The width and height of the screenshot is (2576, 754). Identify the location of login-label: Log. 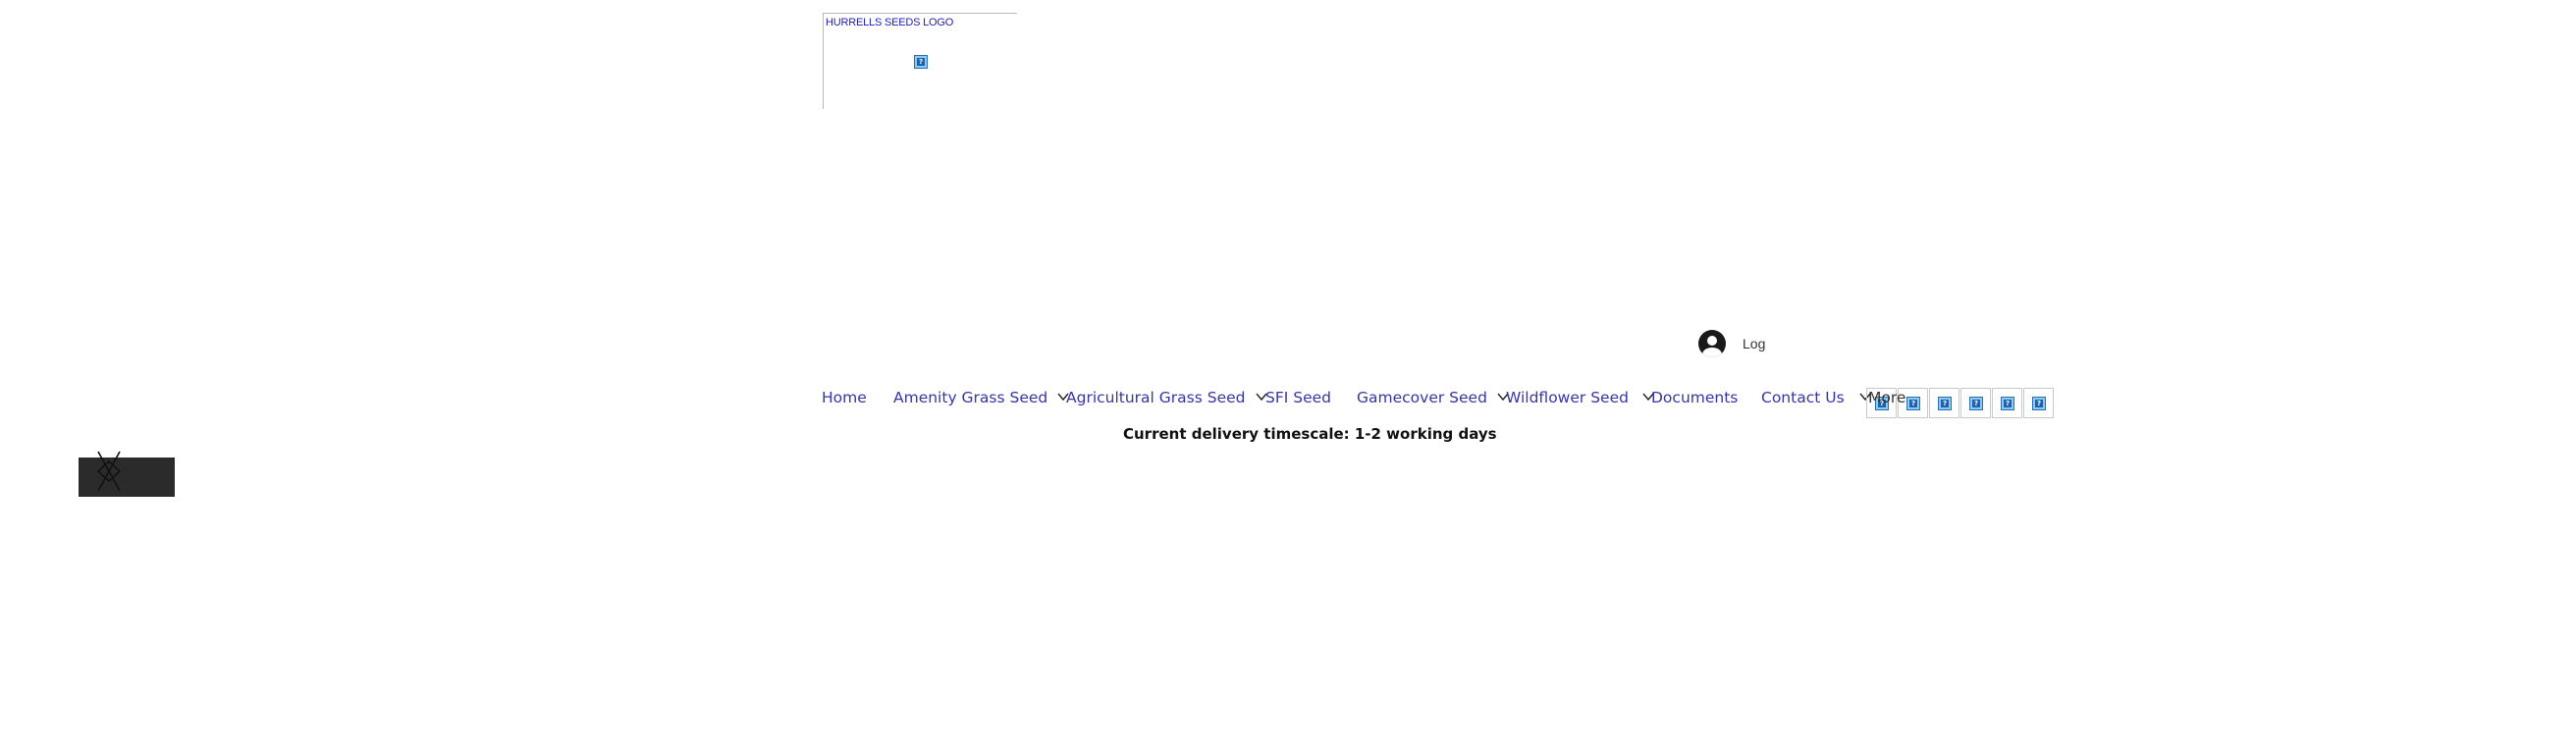
(1754, 344).